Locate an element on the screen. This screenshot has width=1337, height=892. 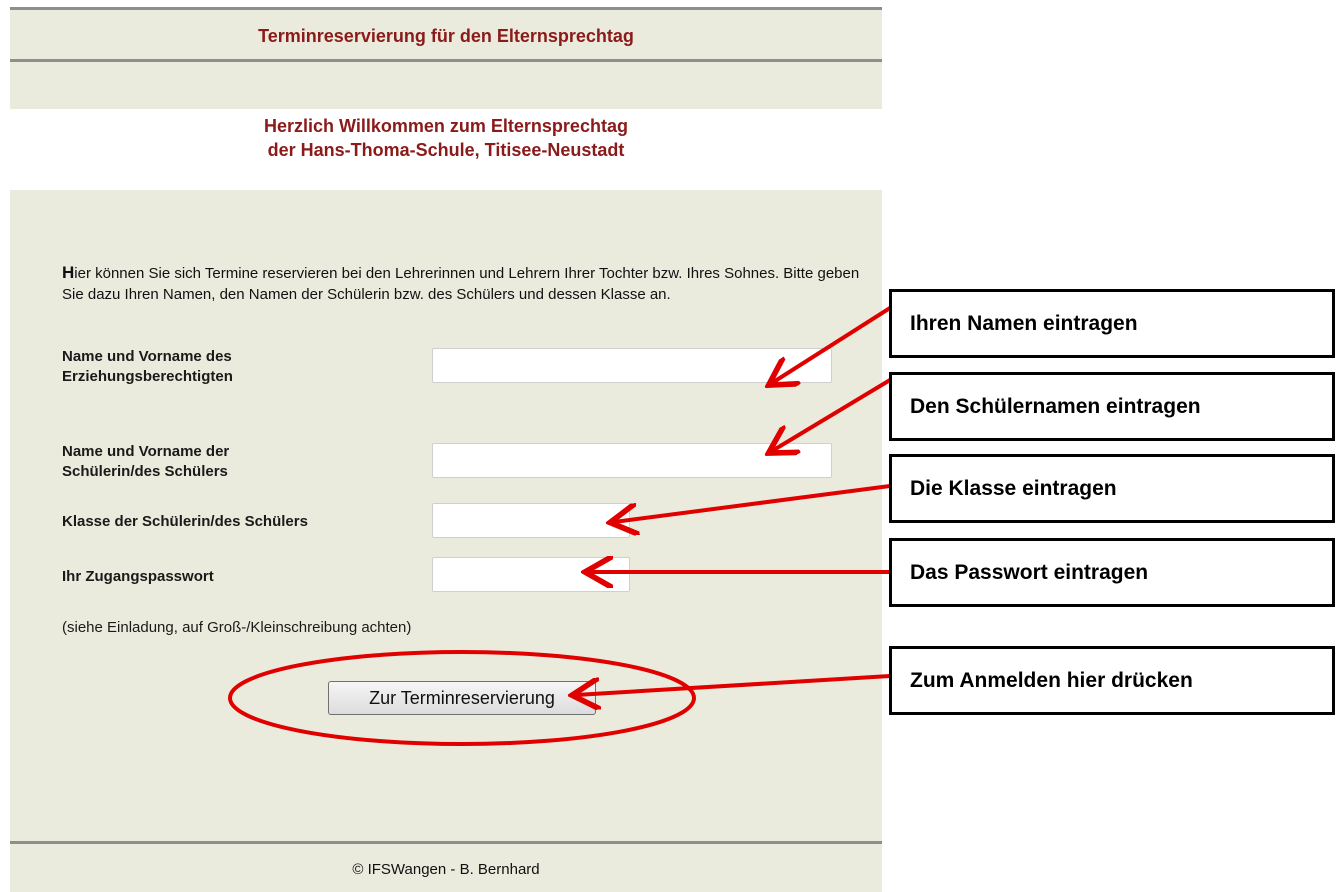
arrow-to-submit is located at coordinates (733, 684).